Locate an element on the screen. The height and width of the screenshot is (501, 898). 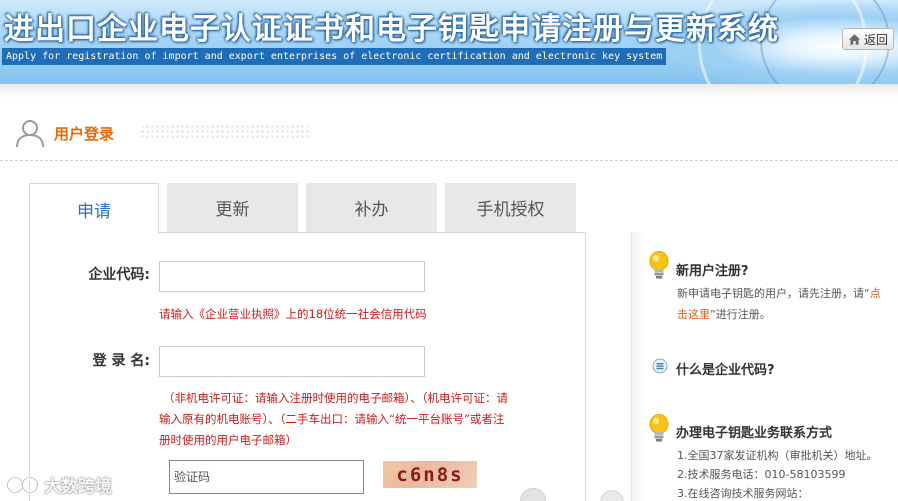
company-code-input is located at coordinates (292, 276).